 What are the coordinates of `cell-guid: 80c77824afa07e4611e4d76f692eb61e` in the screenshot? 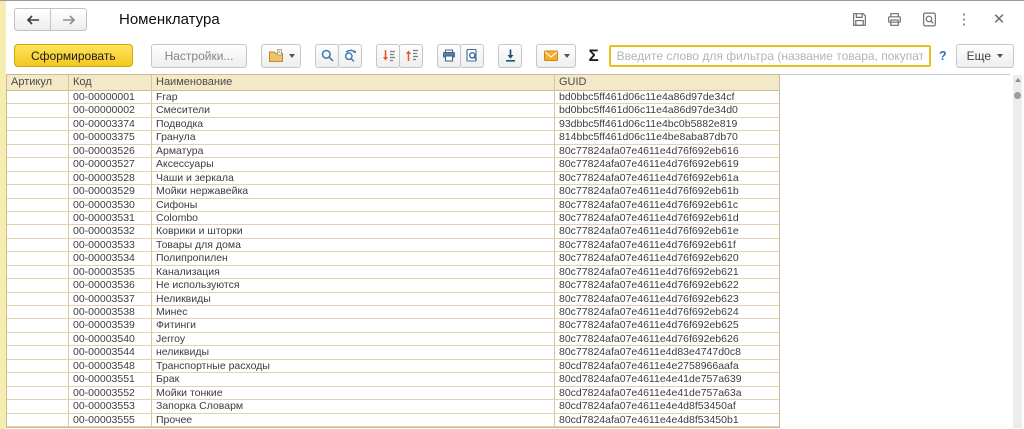 It's located at (667, 232).